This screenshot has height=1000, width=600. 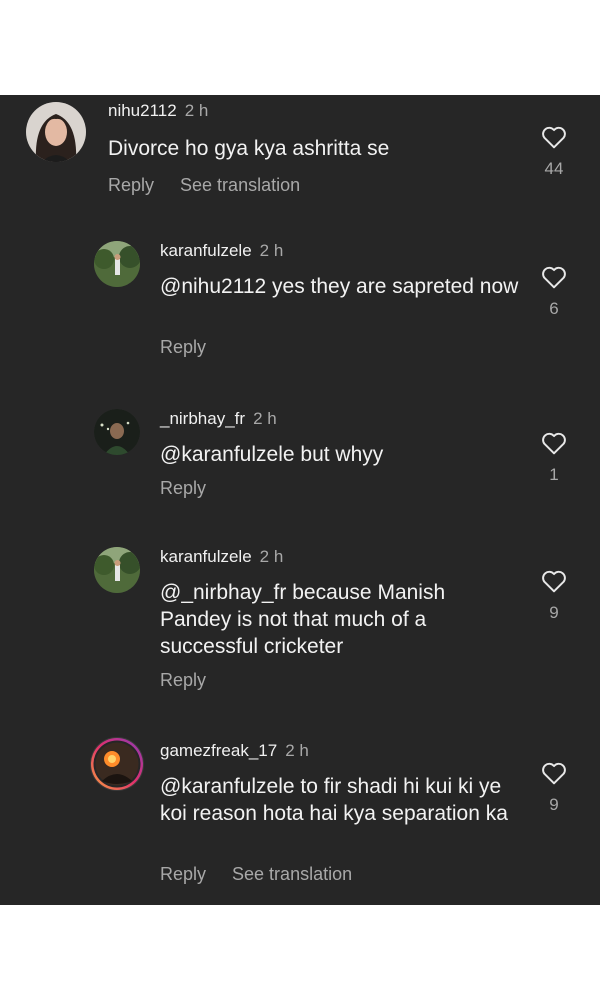 I want to click on comment-username: gamezfreak_17, so click(x=218, y=750).